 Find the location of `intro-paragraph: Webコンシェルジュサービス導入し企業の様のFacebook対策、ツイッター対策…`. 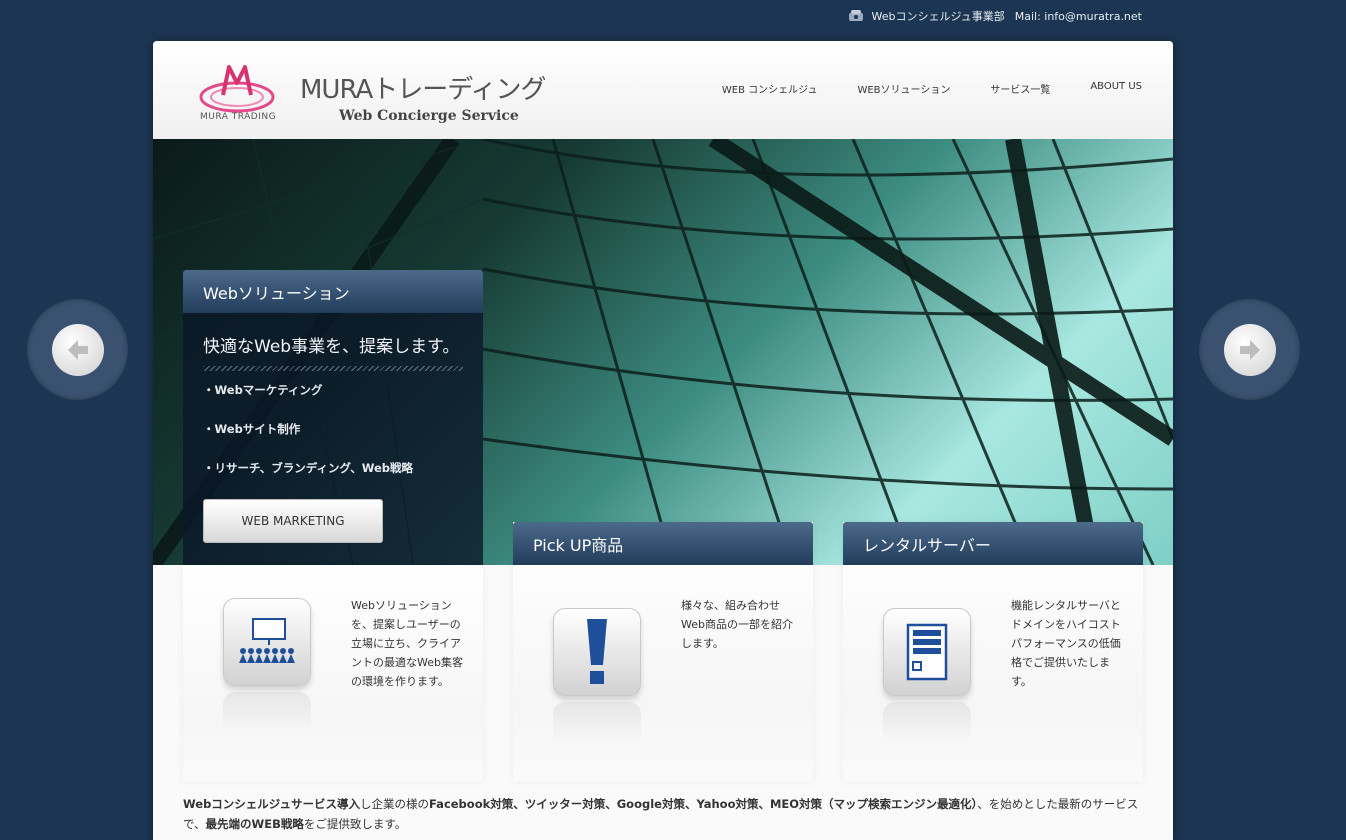

intro-paragraph: Webコンシェルジュサービス導入し企業の様のFacebook対策、ツイッター対策… is located at coordinates (663, 814).